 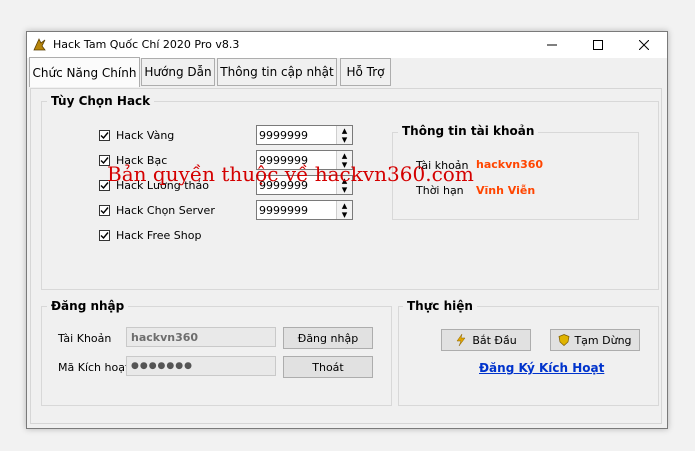 I want to click on hack-gold-label: Hack Vàng, so click(x=145, y=135).